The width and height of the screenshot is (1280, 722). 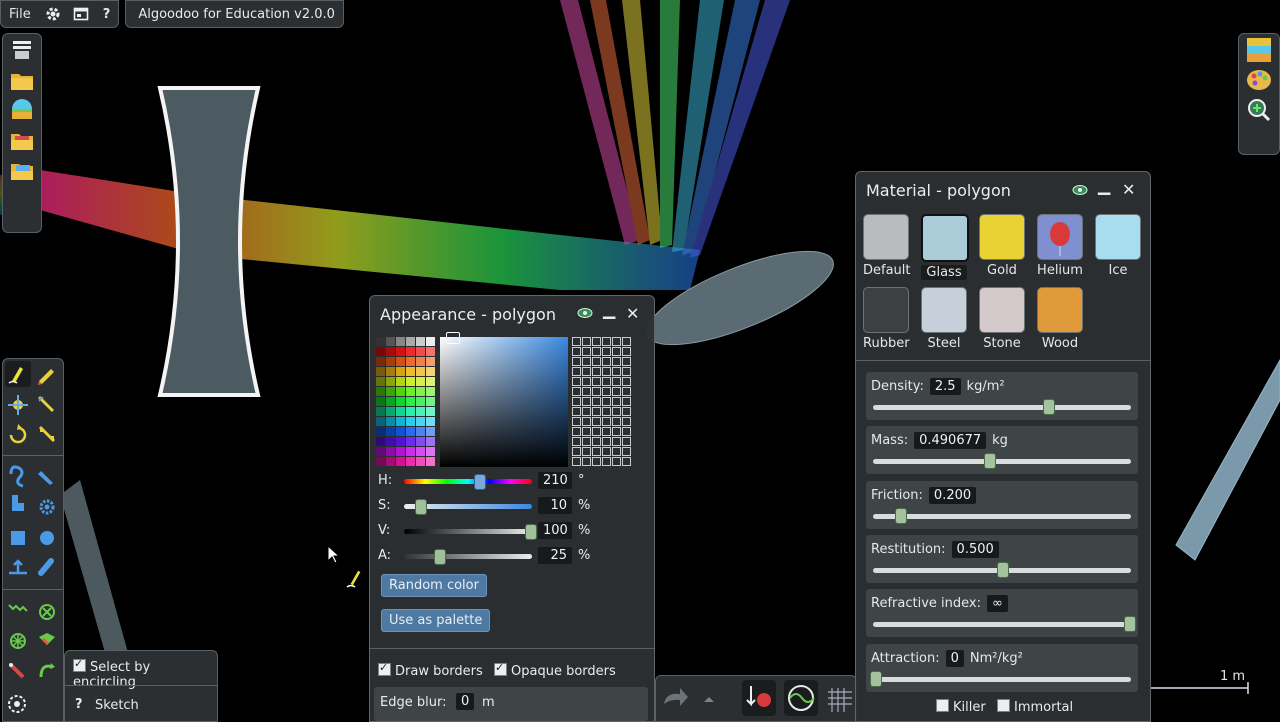 I want to click on killer-checkbox, so click(x=942, y=705).